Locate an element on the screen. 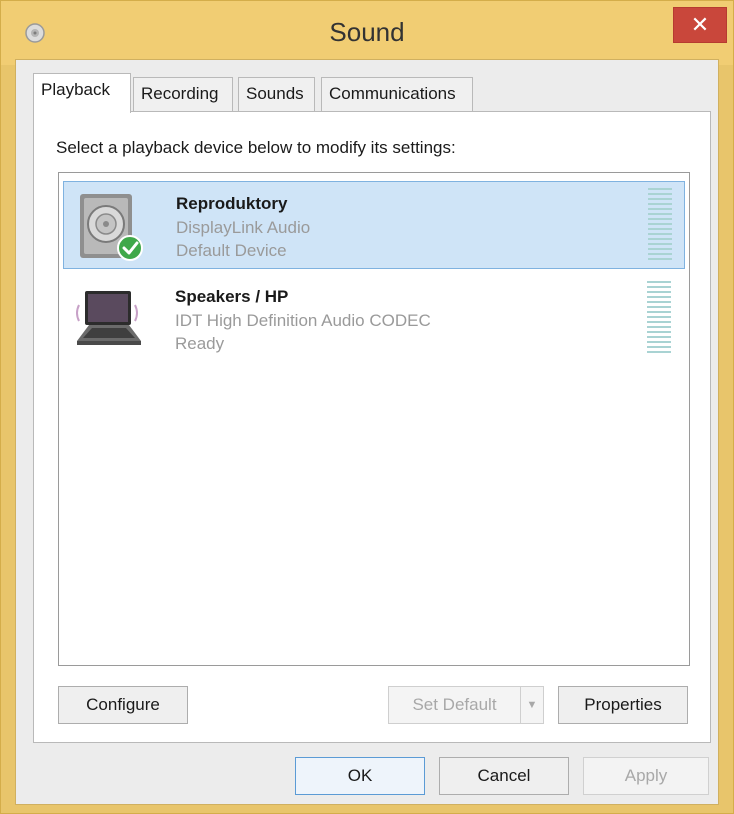 Image resolution: width=734 pixels, height=814 pixels. set-default-button: Set Default is located at coordinates (454, 705).